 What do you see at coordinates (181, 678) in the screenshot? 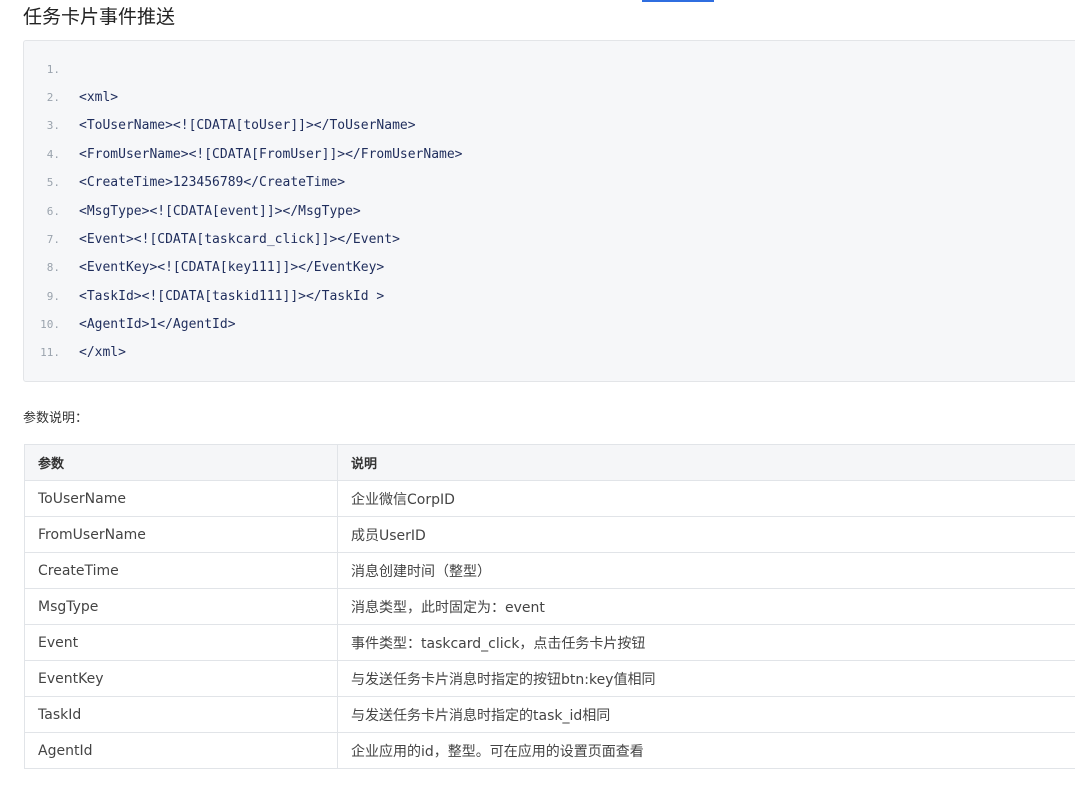
I see `param-name: EventKey` at bounding box center [181, 678].